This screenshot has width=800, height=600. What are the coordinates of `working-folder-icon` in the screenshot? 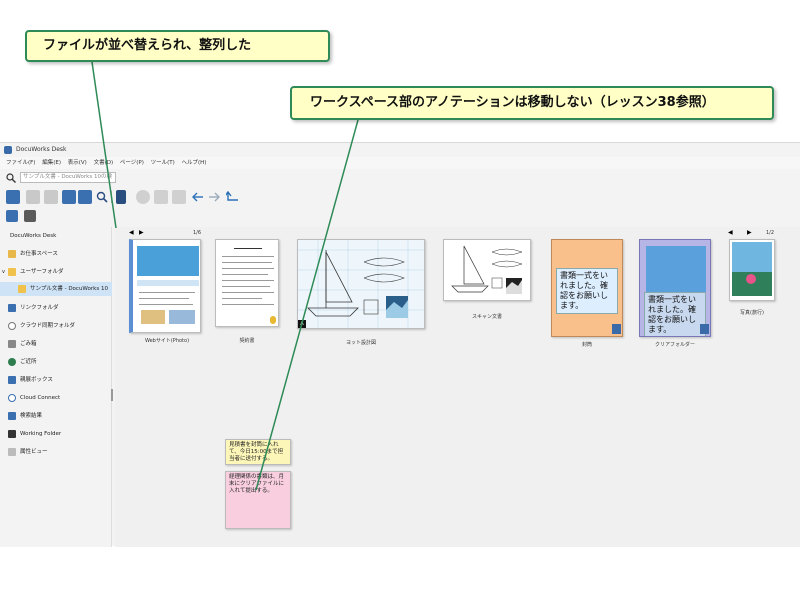 It's located at (12, 434).